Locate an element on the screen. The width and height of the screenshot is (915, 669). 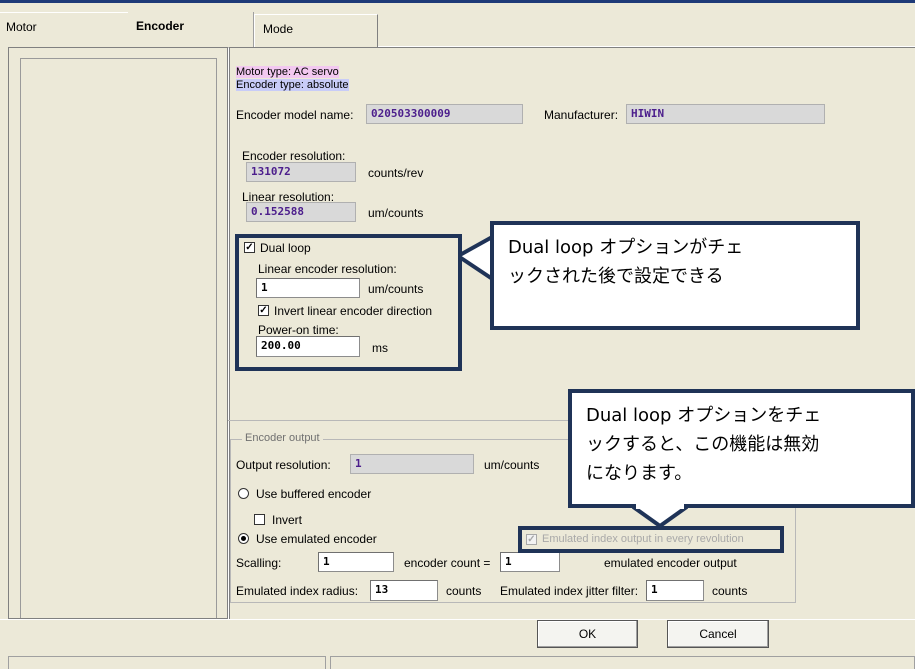
encoder-model-label: Encoder model name: is located at coordinates (295, 115).